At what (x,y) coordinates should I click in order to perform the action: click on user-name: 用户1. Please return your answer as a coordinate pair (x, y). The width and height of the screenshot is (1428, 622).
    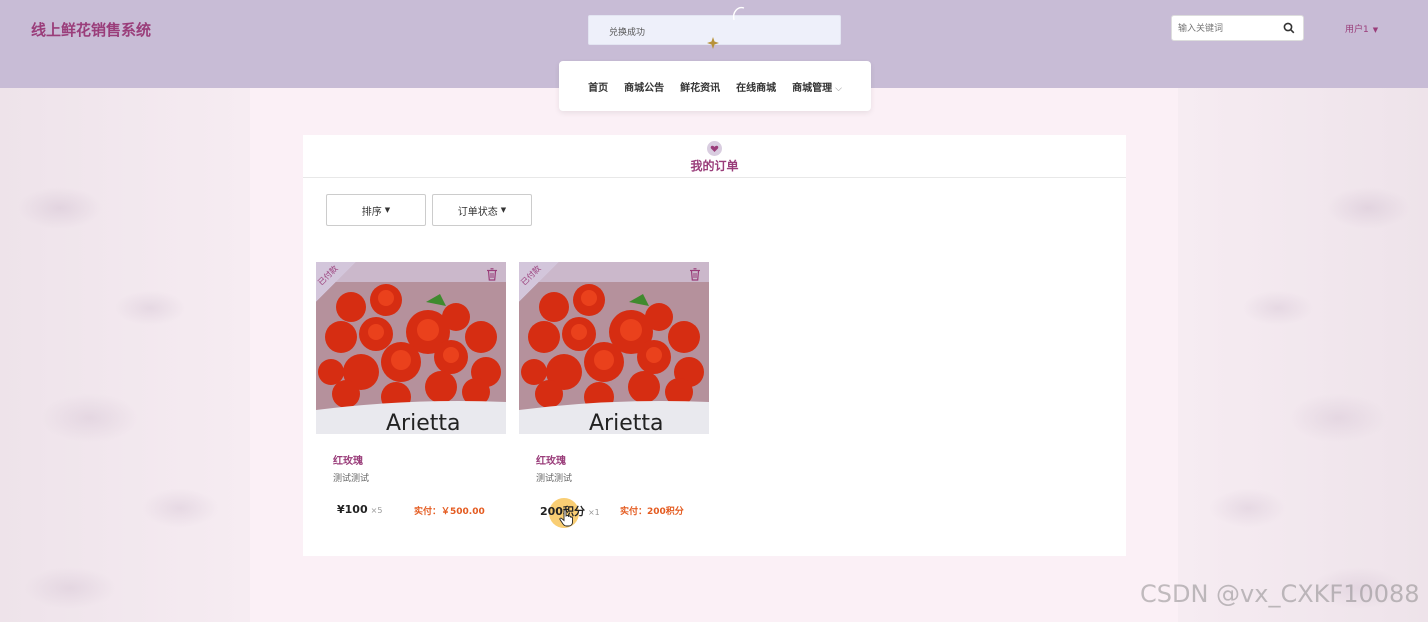
    Looking at the image, I should click on (1357, 30).